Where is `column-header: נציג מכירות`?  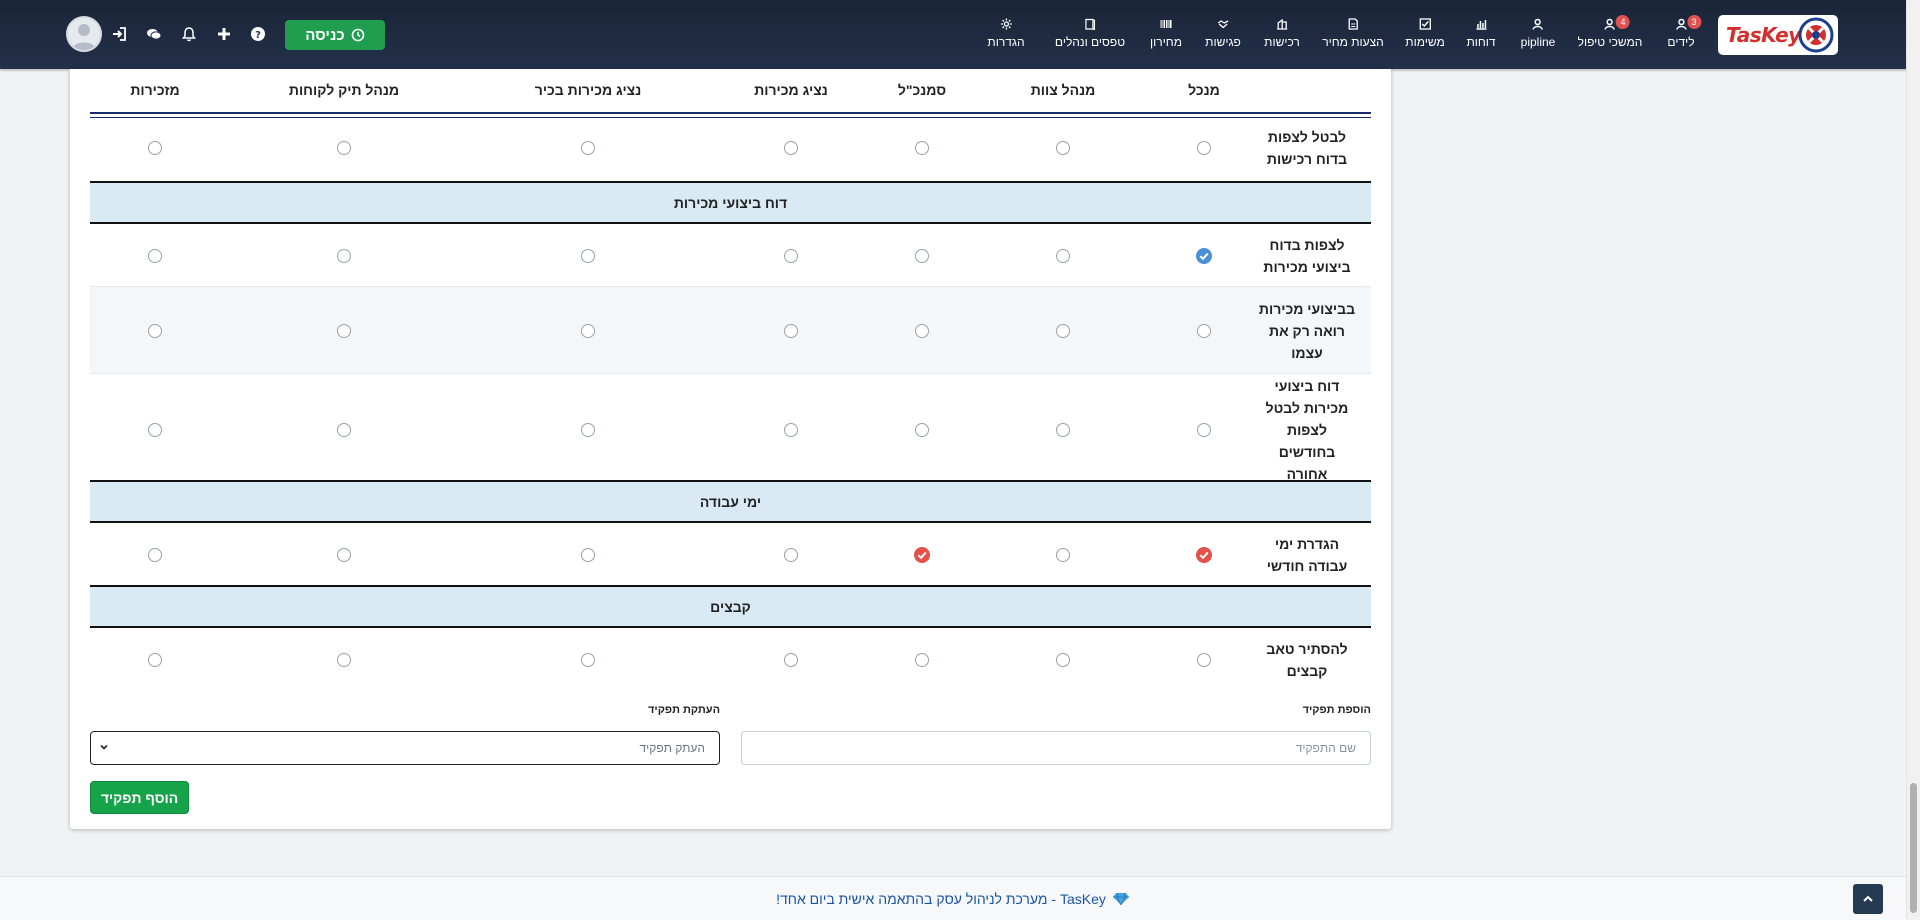 column-header: נציג מכירות is located at coordinates (791, 90).